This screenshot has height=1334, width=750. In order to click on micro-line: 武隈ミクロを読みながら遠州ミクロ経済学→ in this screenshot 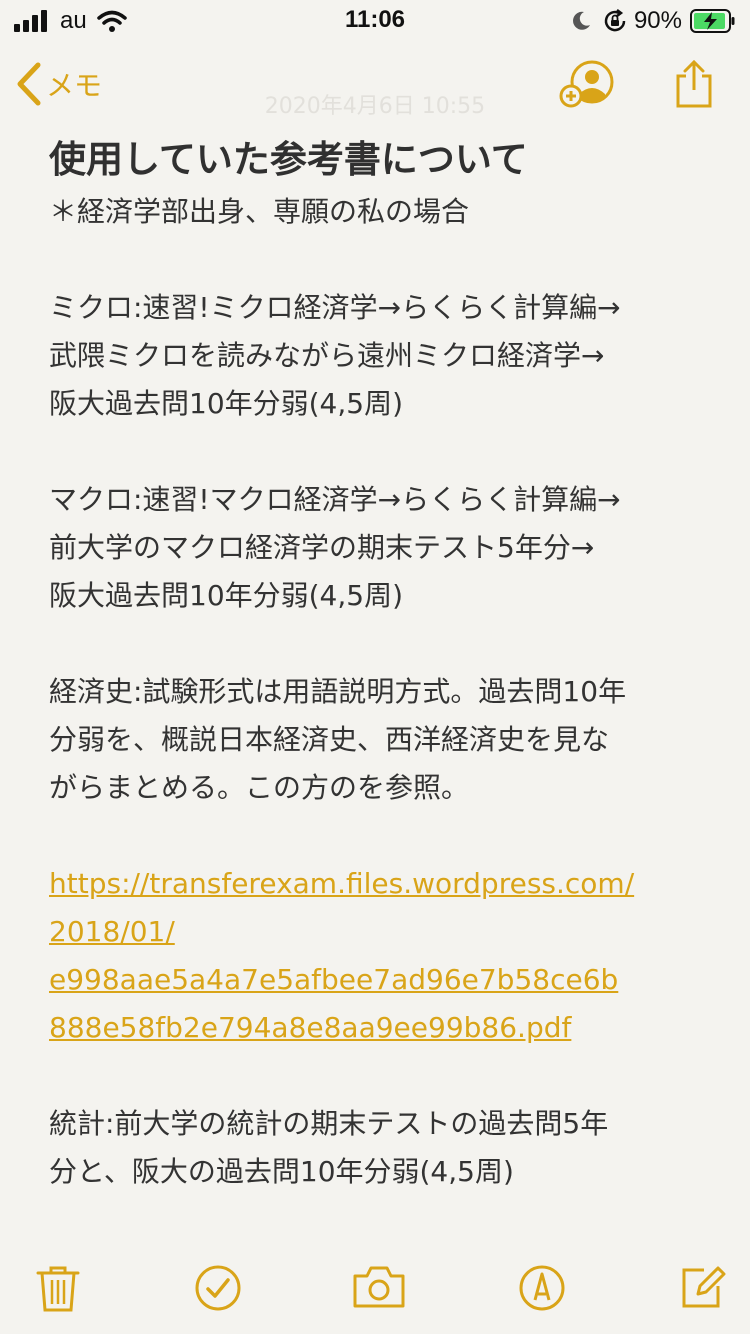, I will do `click(327, 355)`.